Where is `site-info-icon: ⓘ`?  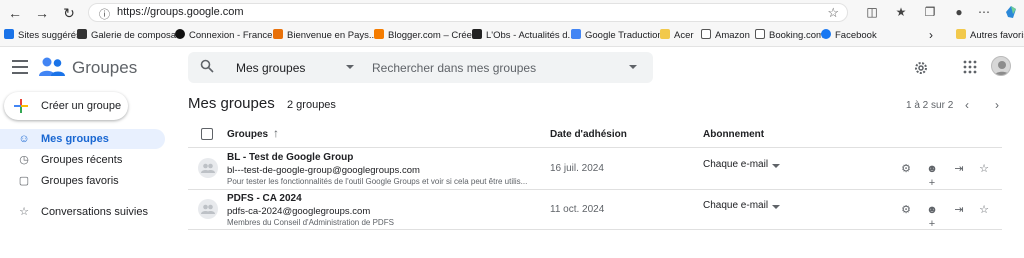 site-info-icon: ⓘ is located at coordinates (104, 14).